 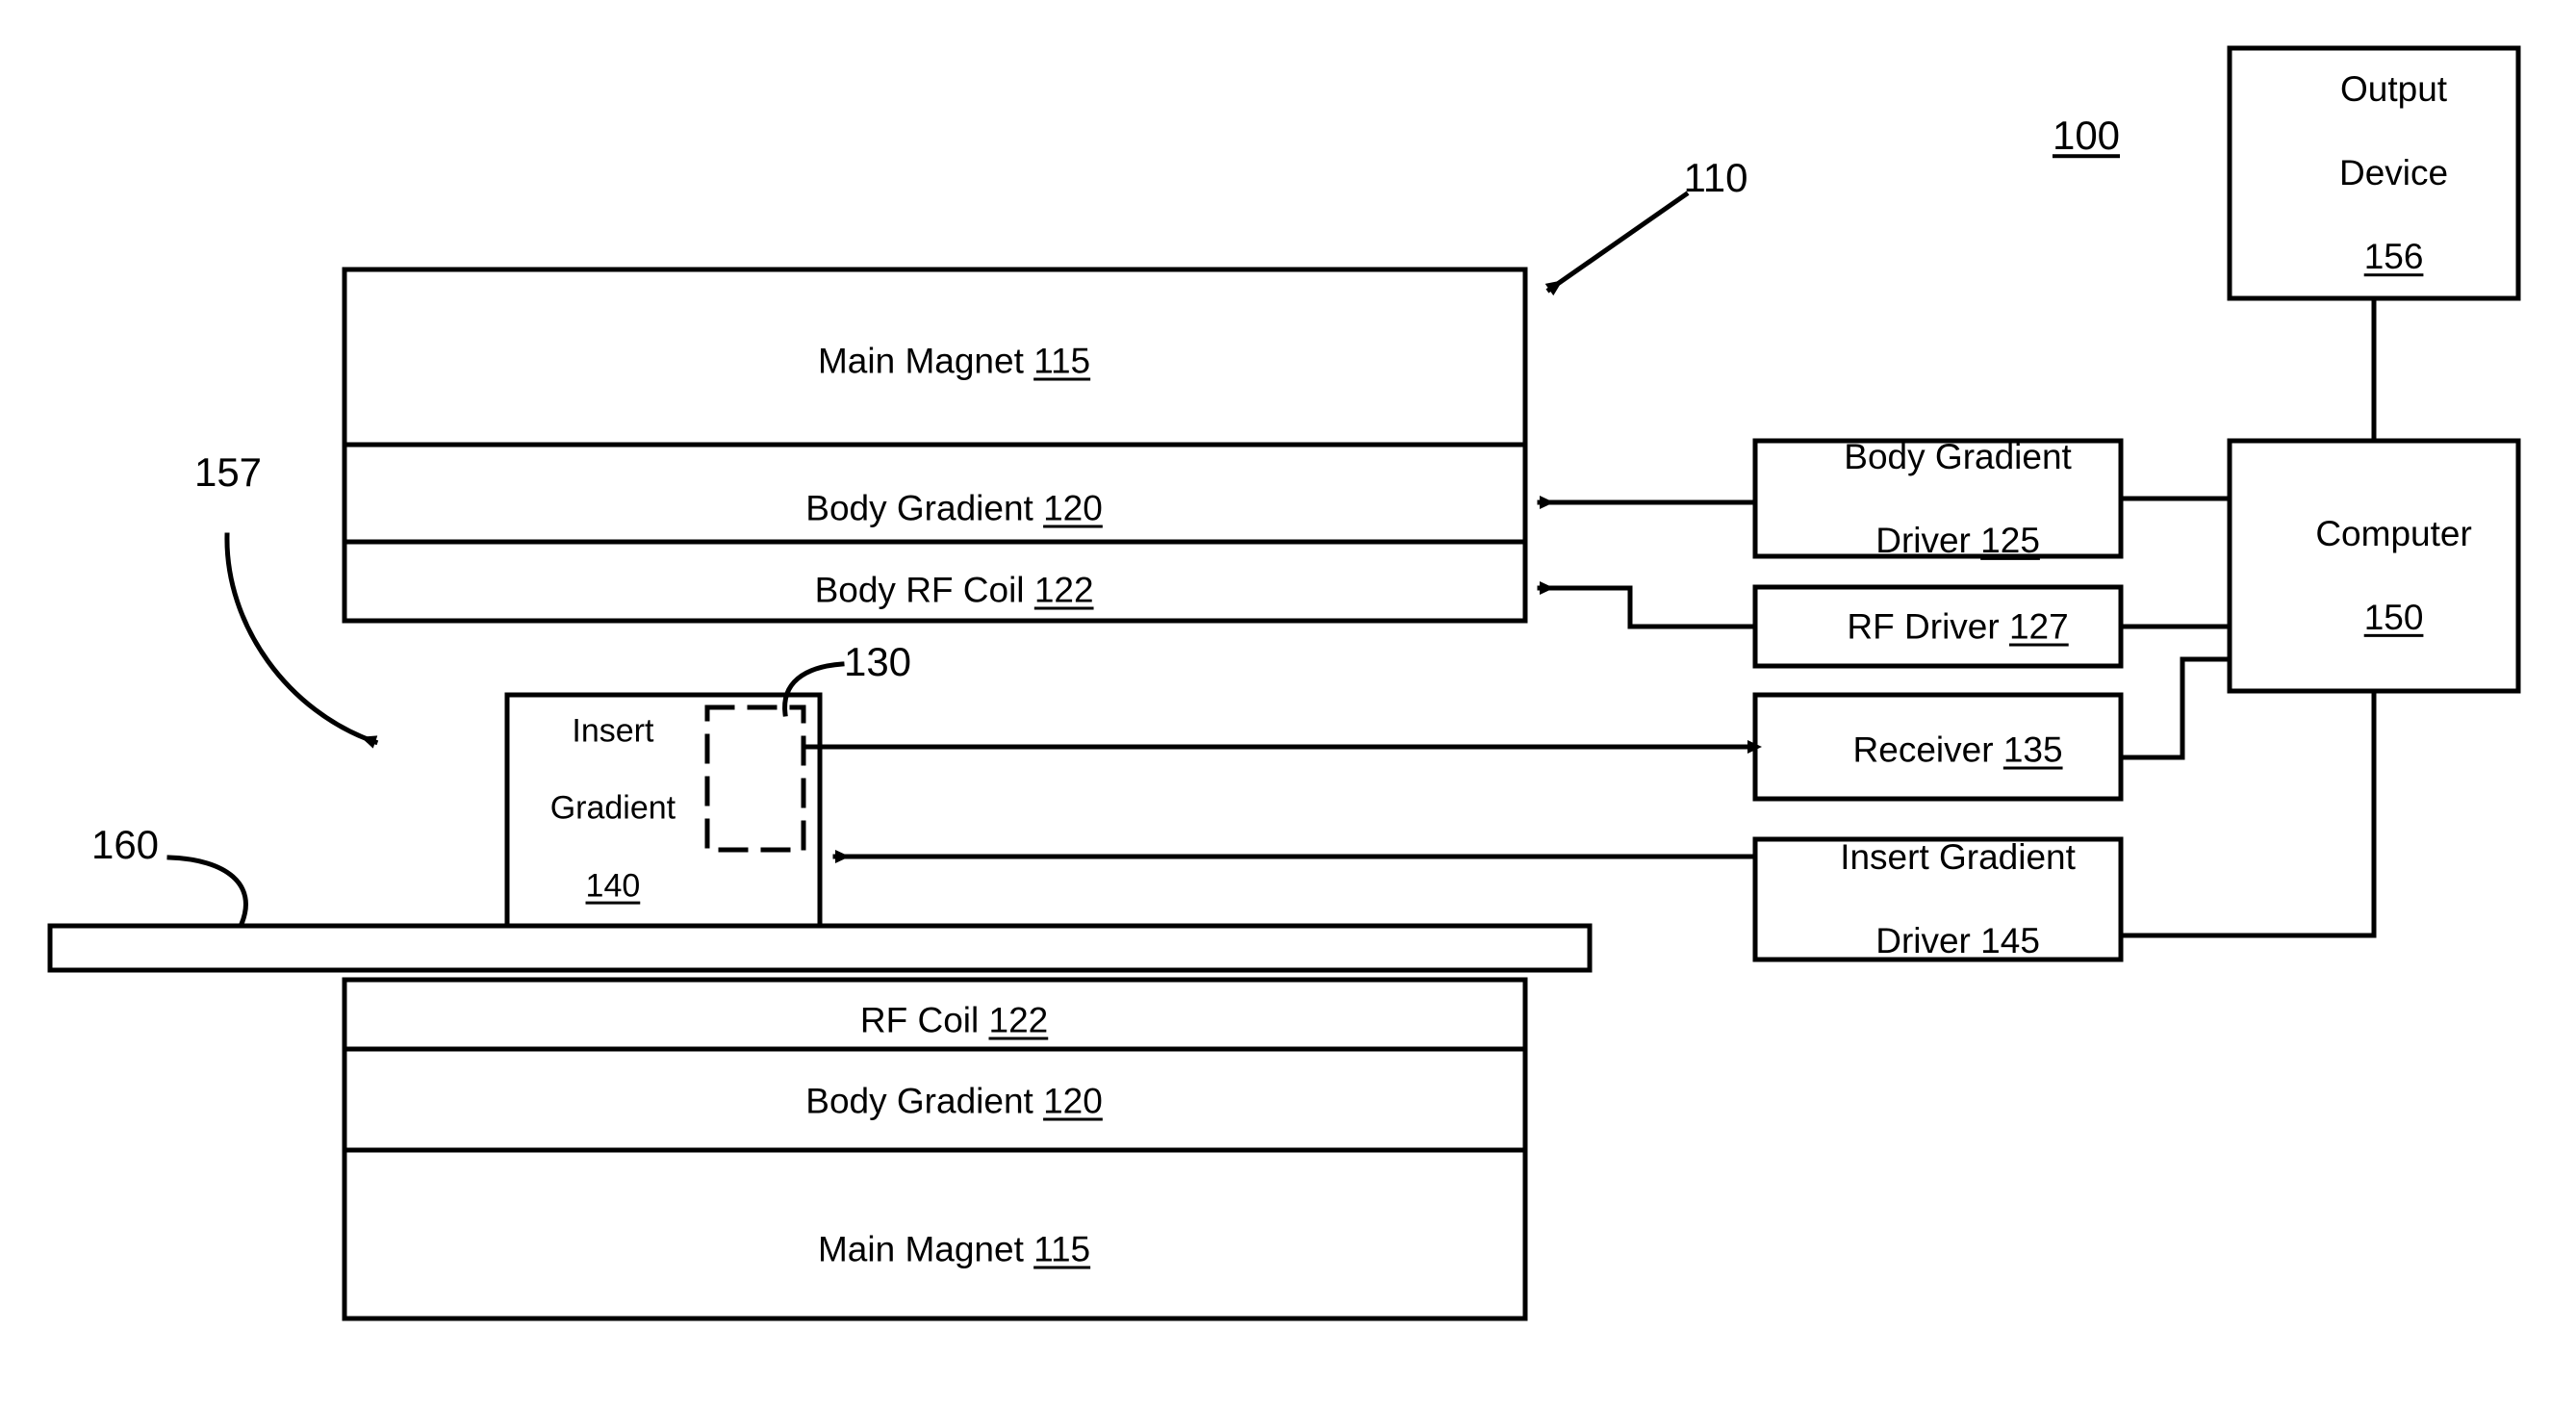 What do you see at coordinates (2032, 750) in the screenshot?
I see `receiver-ref: 135` at bounding box center [2032, 750].